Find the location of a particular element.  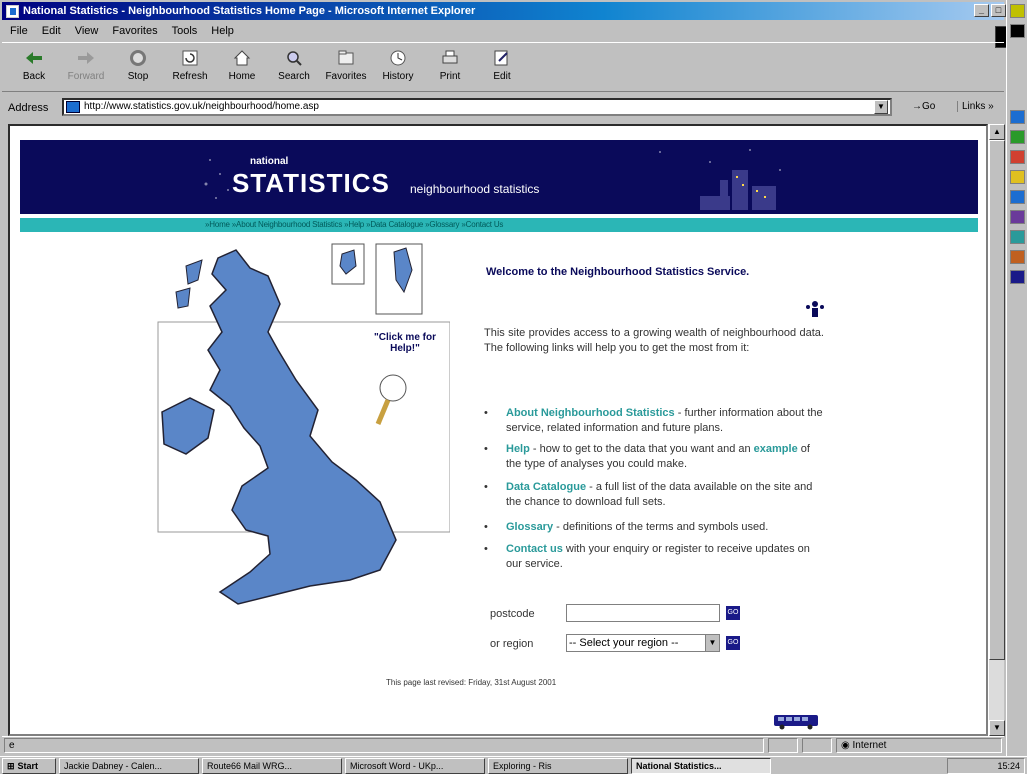

click-for-help: "Click me for Help!" is located at coordinates (405, 343).